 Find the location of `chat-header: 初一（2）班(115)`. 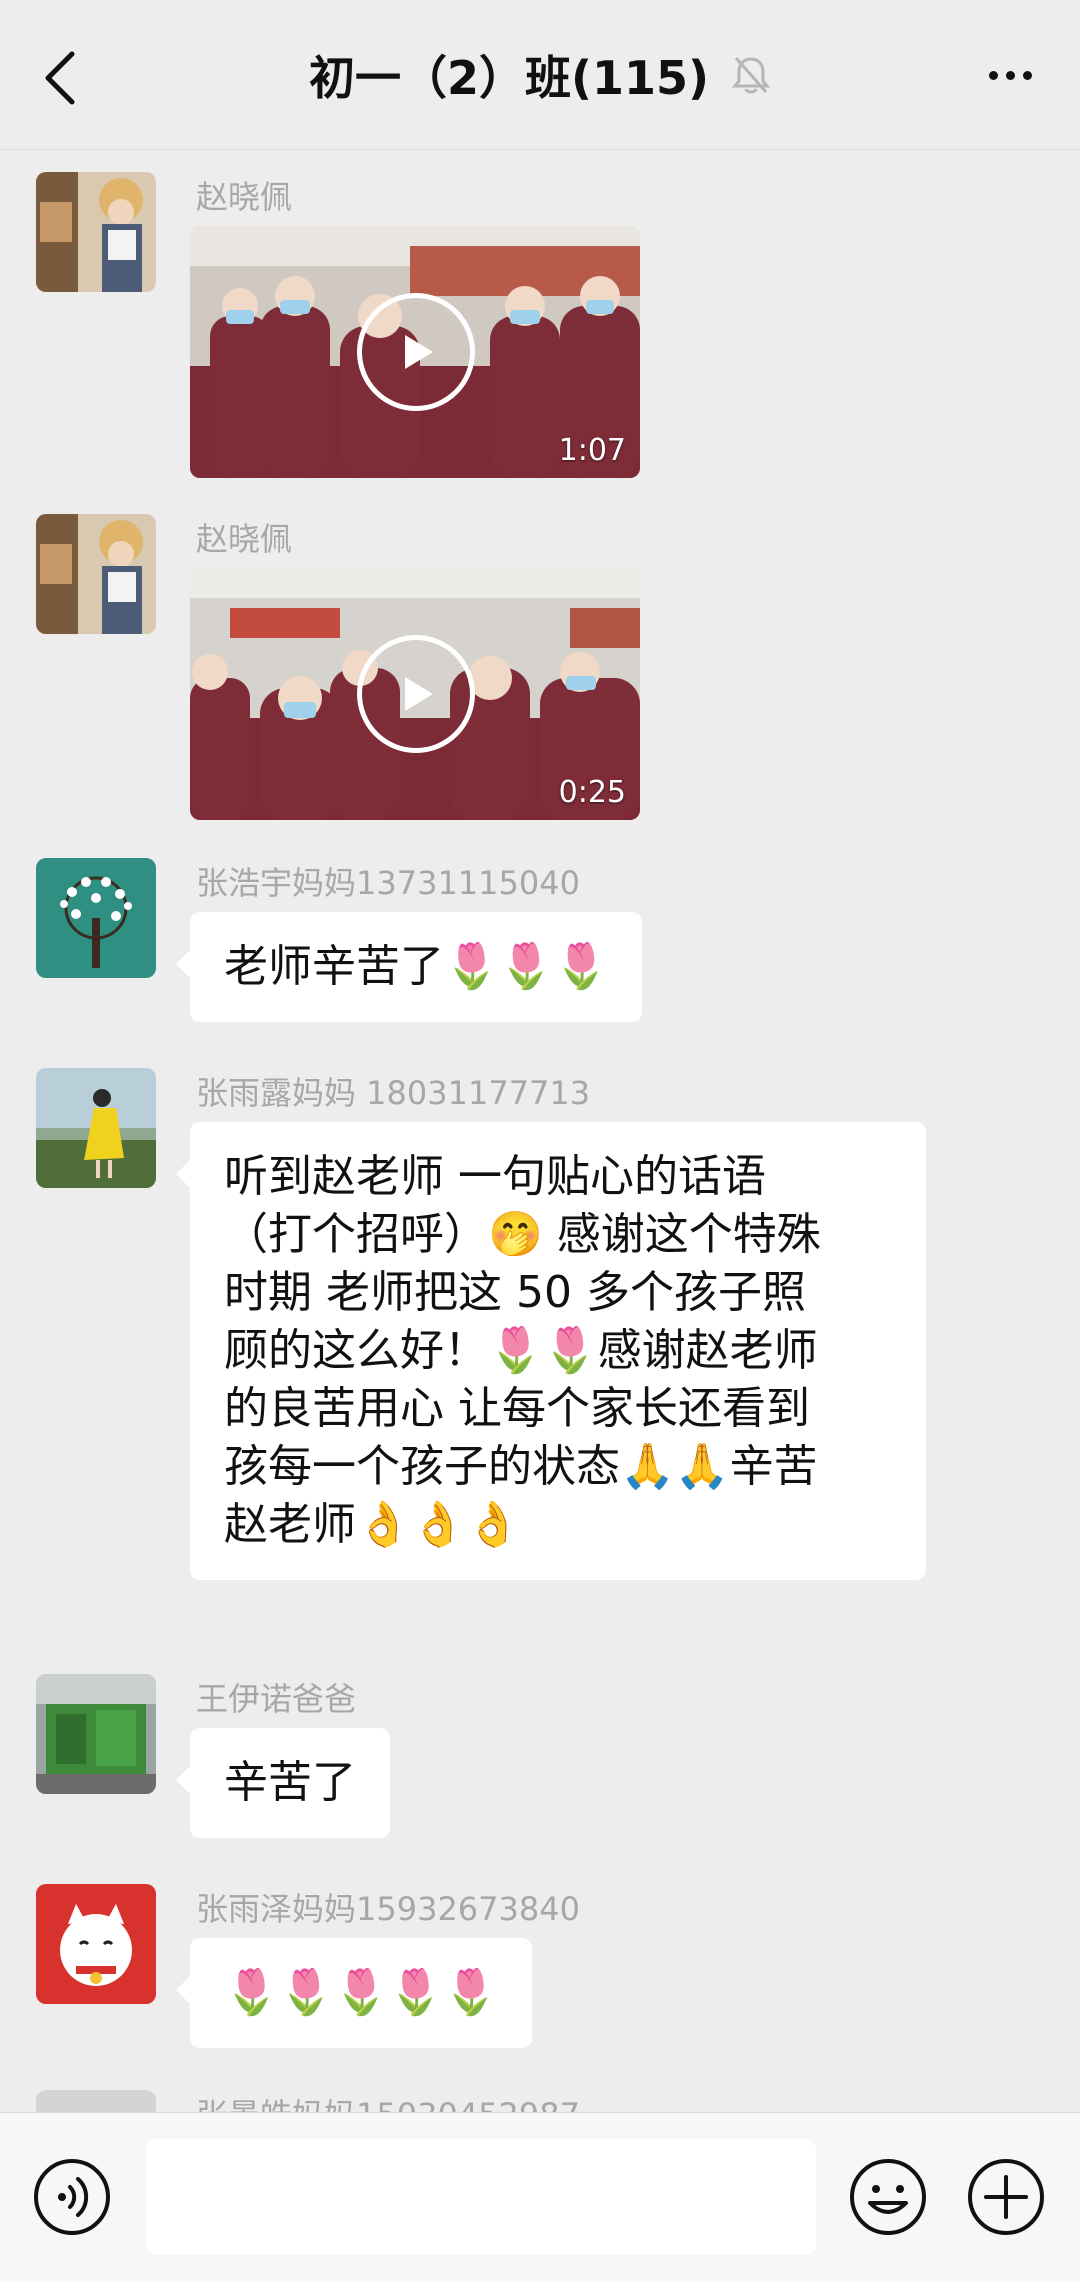

chat-header: 初一（2）班(115) is located at coordinates (540, 75).